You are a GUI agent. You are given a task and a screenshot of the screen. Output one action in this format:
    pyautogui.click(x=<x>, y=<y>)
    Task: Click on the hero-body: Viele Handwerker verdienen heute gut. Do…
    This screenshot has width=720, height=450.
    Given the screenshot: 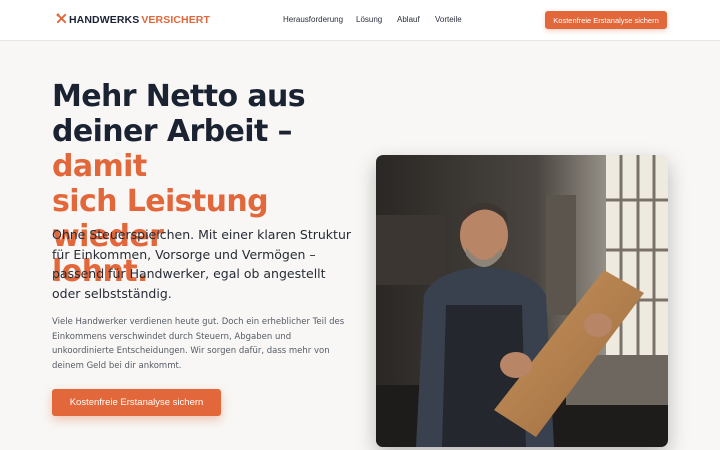 What is the action you would take?
    pyautogui.click(x=198, y=344)
    